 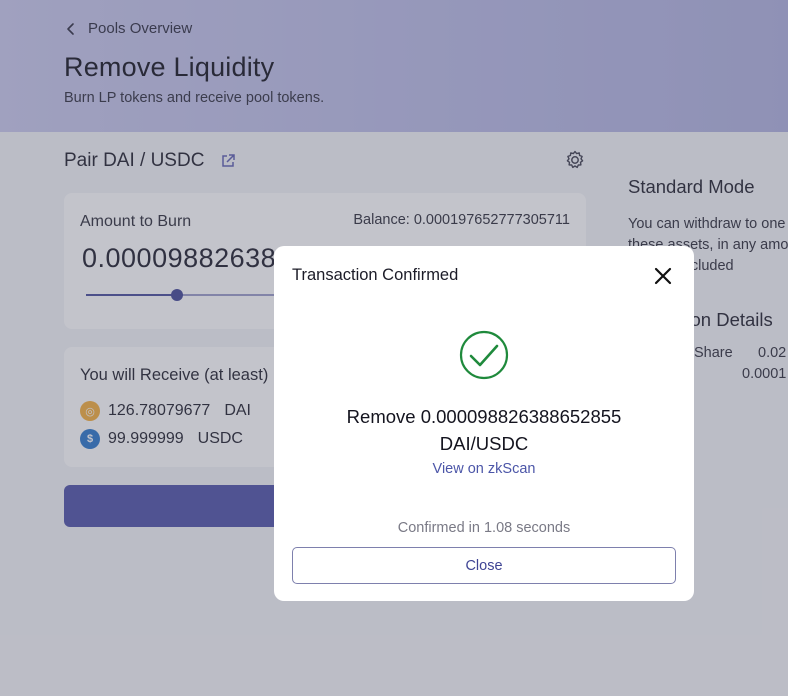 I want to click on confirmed-time-text: Confirmed in 1.08 seconds, so click(x=484, y=528).